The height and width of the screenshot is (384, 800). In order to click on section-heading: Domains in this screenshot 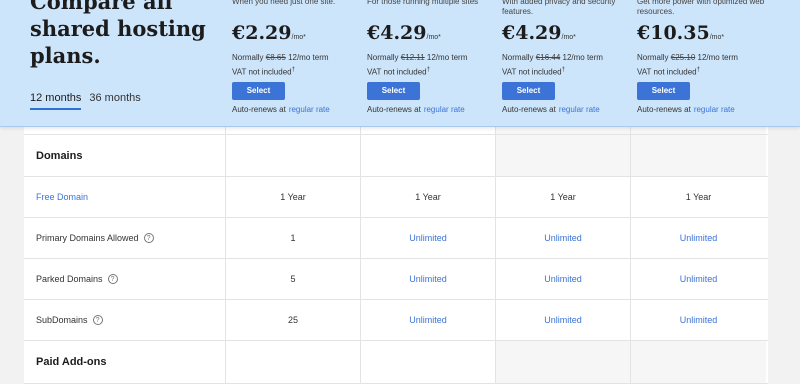, I will do `click(125, 155)`.